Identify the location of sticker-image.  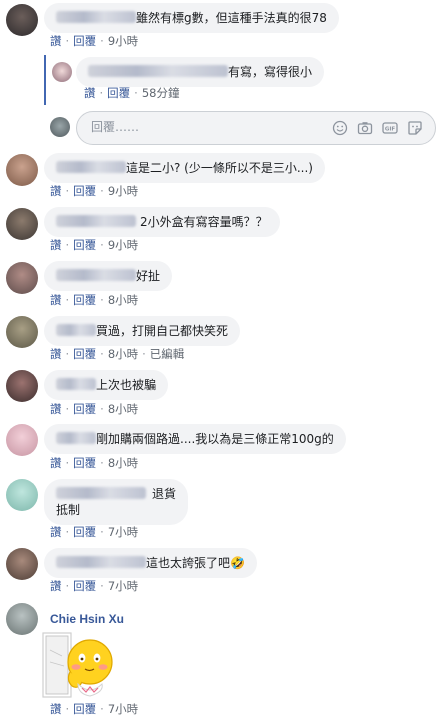
(77, 665).